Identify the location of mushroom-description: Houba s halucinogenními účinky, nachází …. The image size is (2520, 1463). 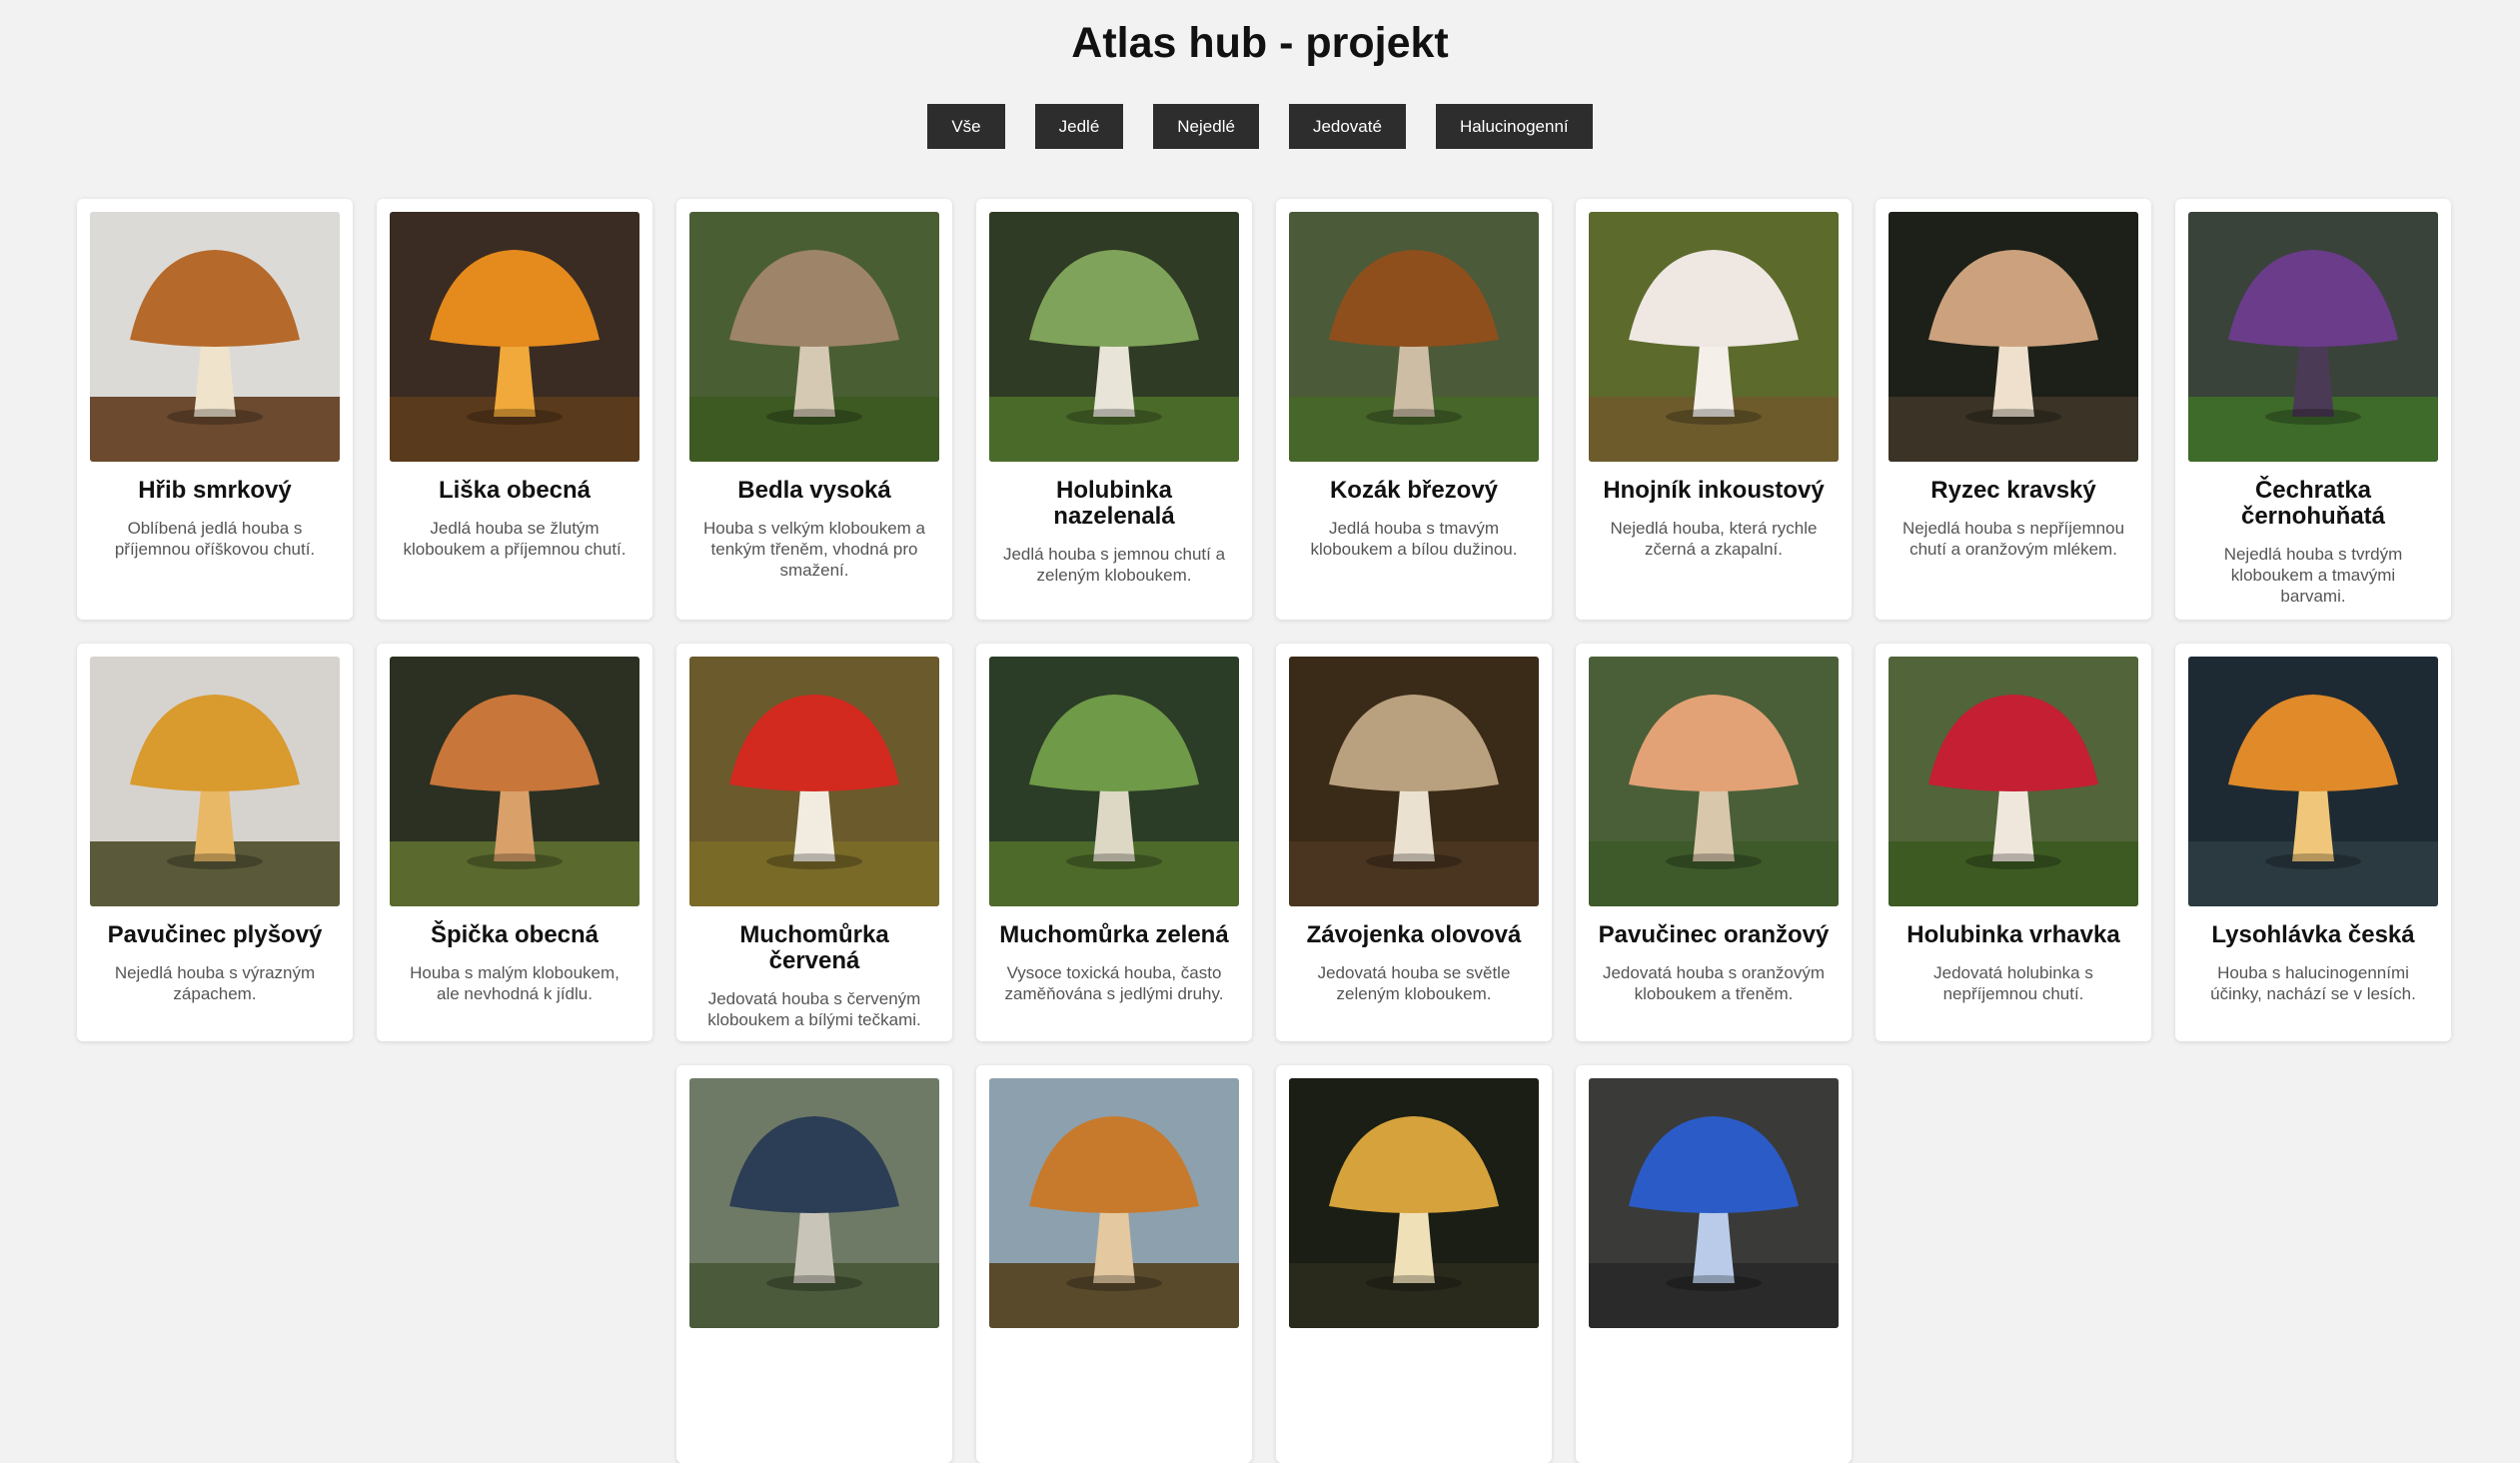
(2313, 983).